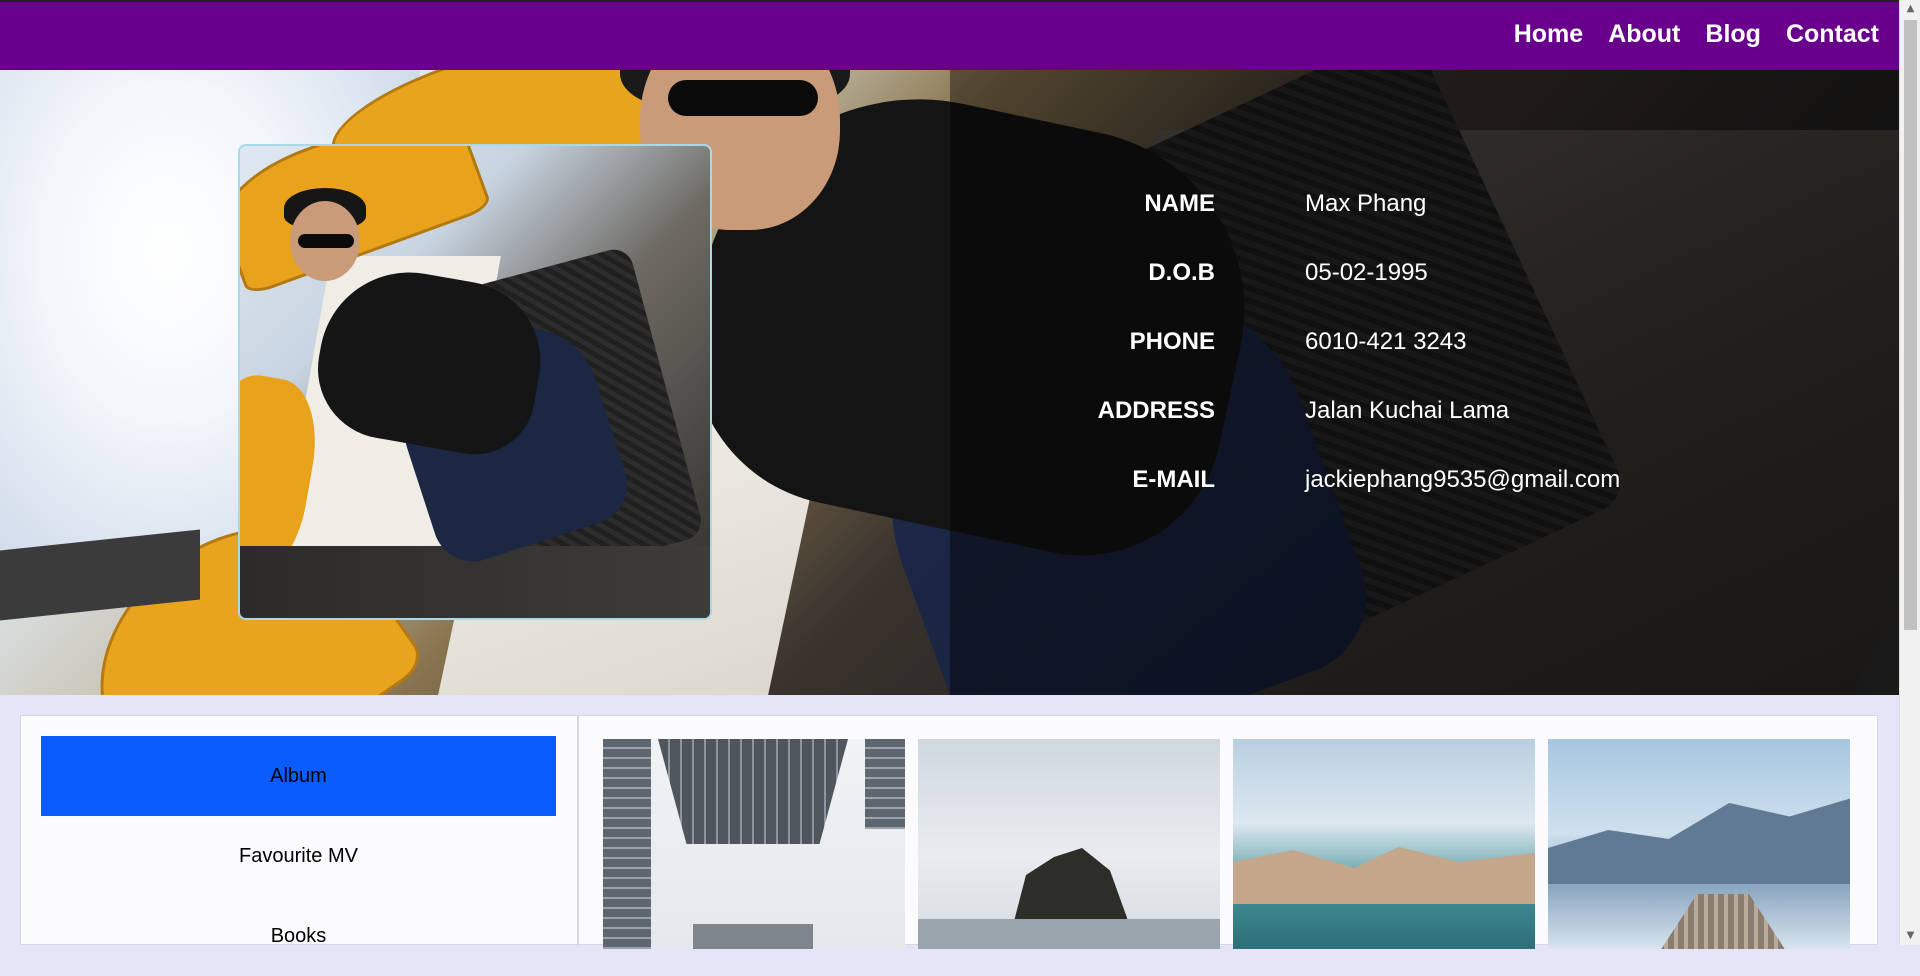  I want to click on nav-link-about: About, so click(1644, 34).